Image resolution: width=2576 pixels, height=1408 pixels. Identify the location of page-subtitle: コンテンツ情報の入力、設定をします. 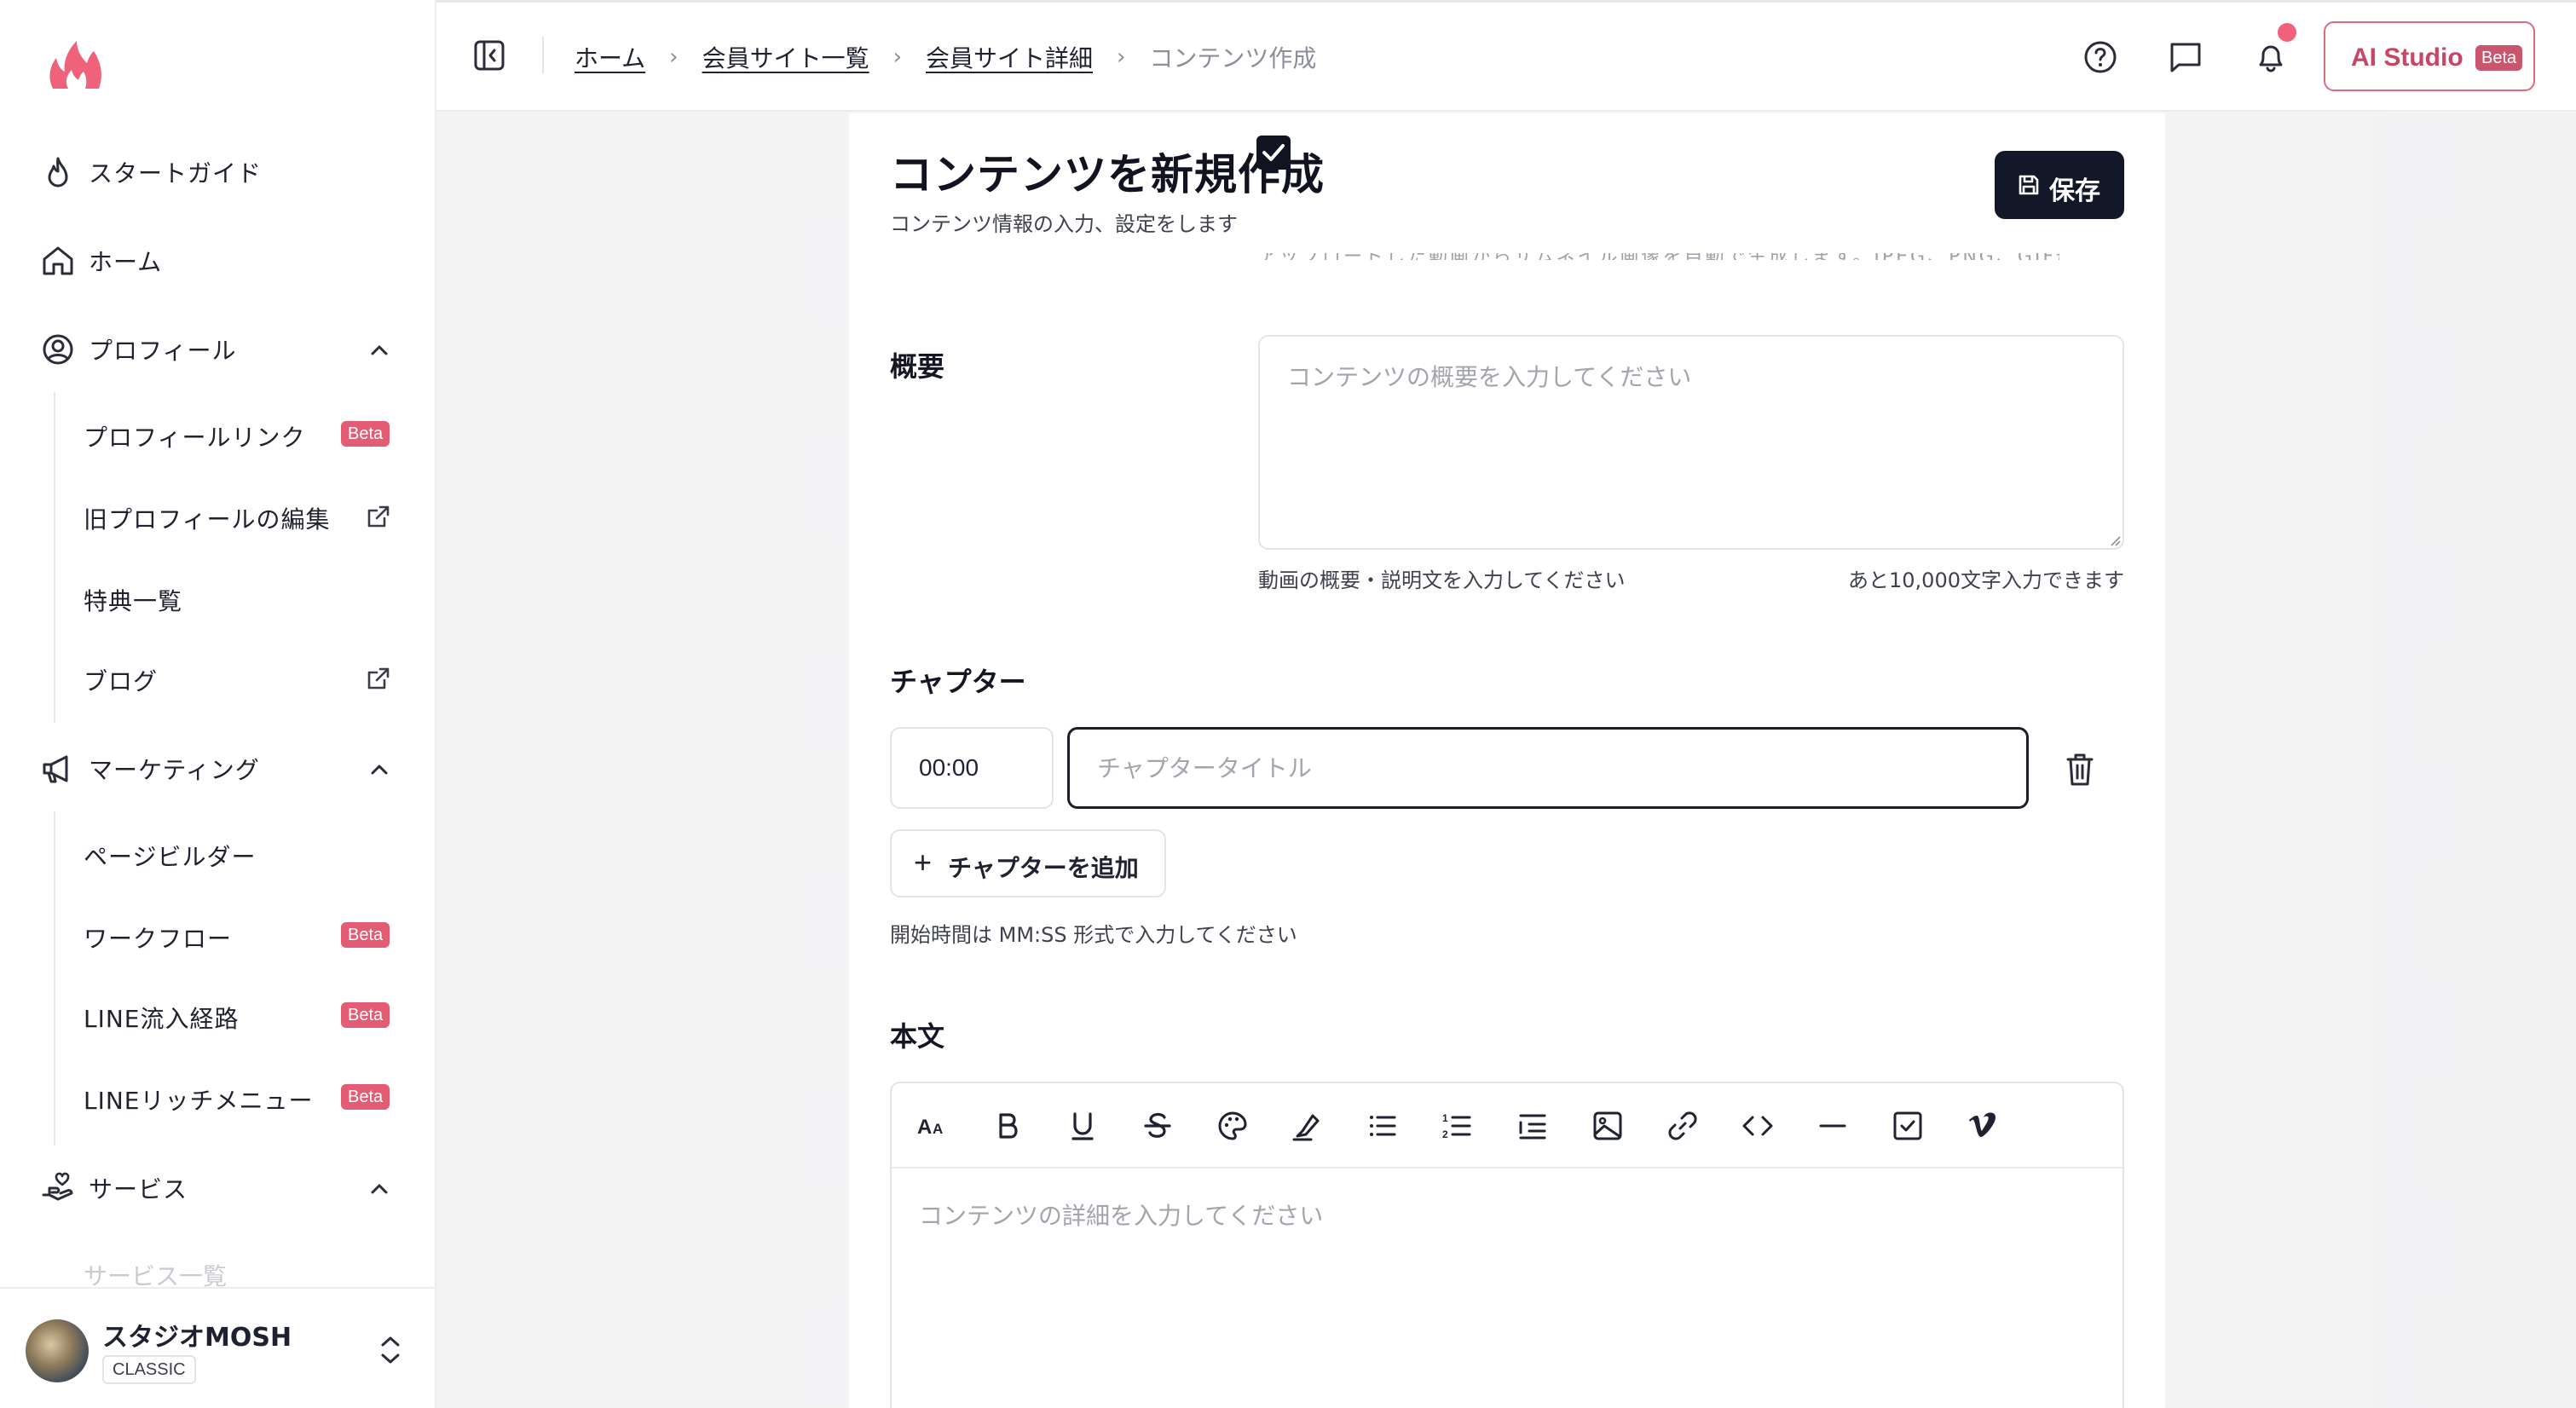
(1064, 224).